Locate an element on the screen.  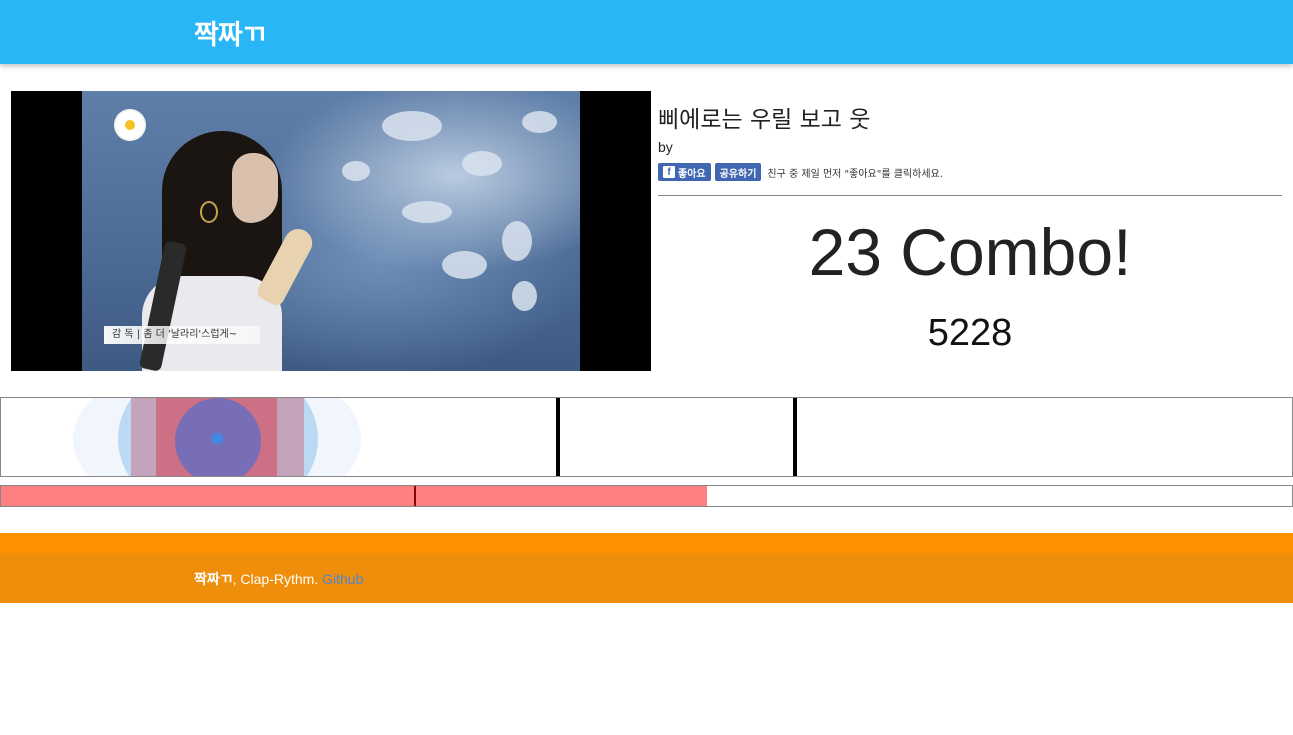
hit-cursor-dot is located at coordinates (217, 438).